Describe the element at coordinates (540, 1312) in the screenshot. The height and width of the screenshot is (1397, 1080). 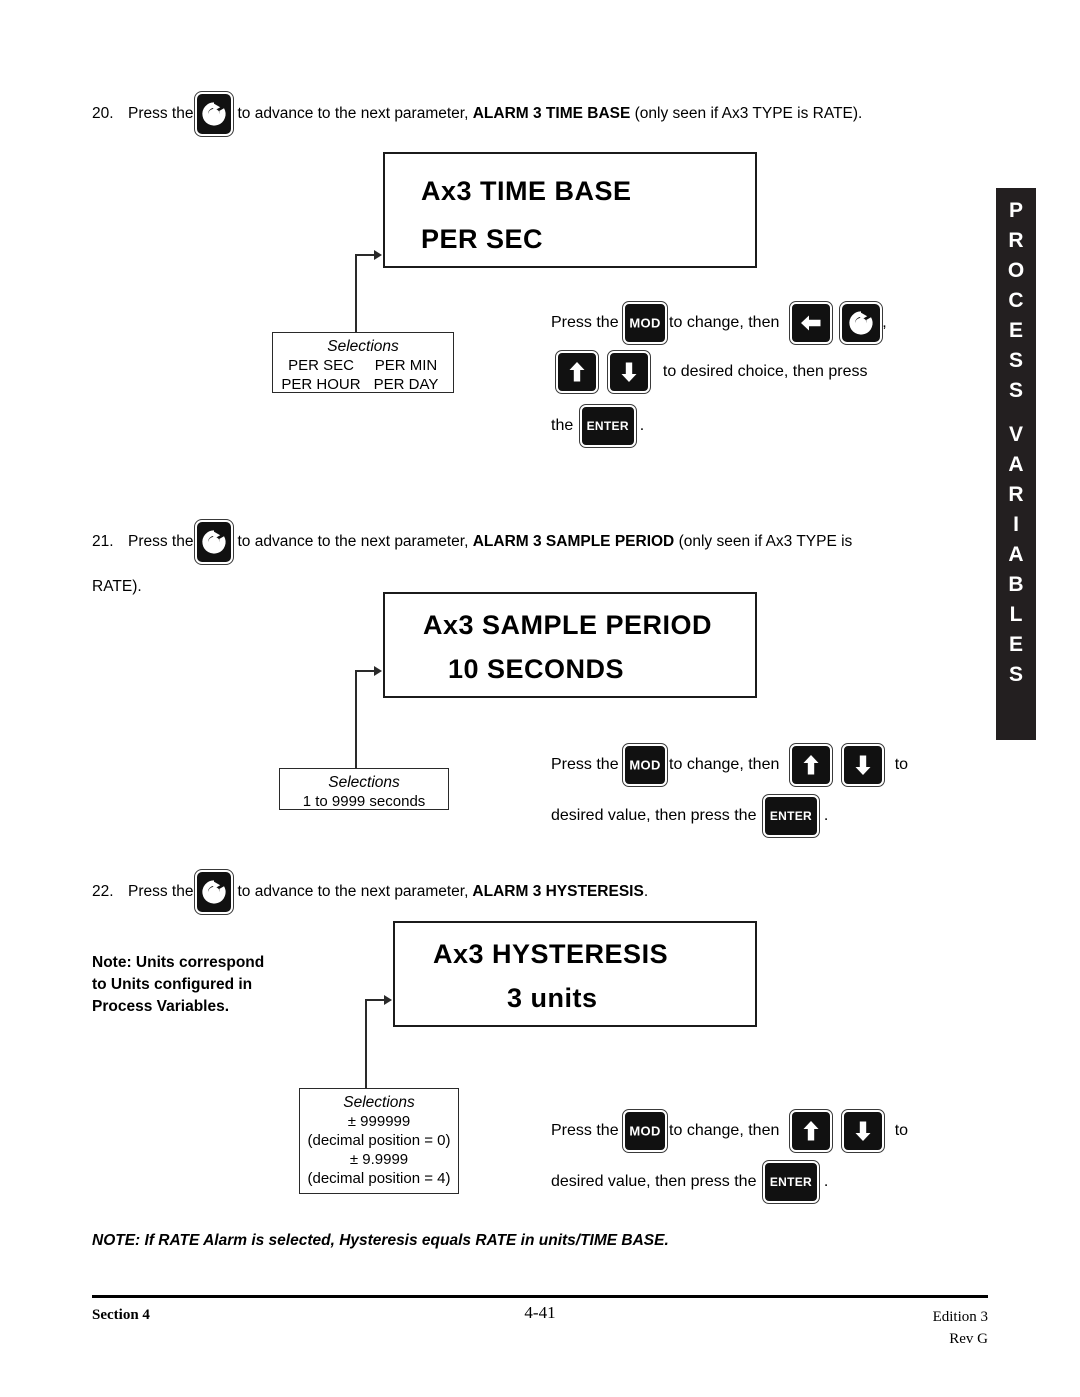
I see `footer-page-number: 4-41` at that location.